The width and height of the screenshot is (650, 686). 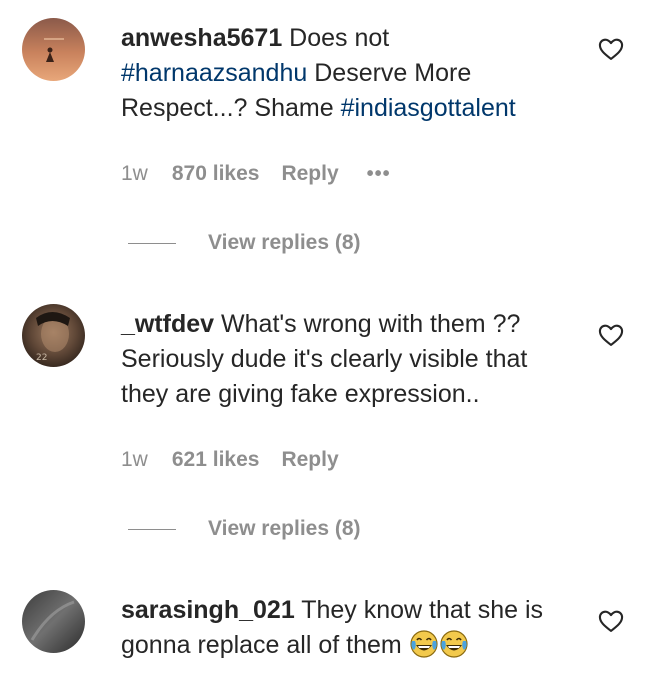 What do you see at coordinates (216, 460) in the screenshot?
I see `comment-likes: 621 likes` at bounding box center [216, 460].